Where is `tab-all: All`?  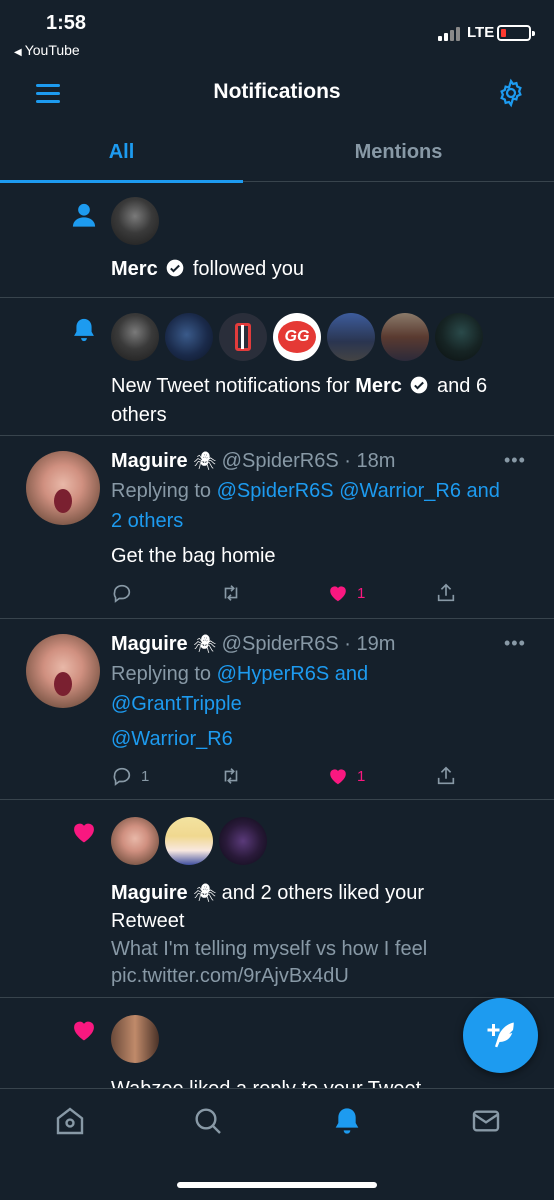 tab-all: All is located at coordinates (121, 153).